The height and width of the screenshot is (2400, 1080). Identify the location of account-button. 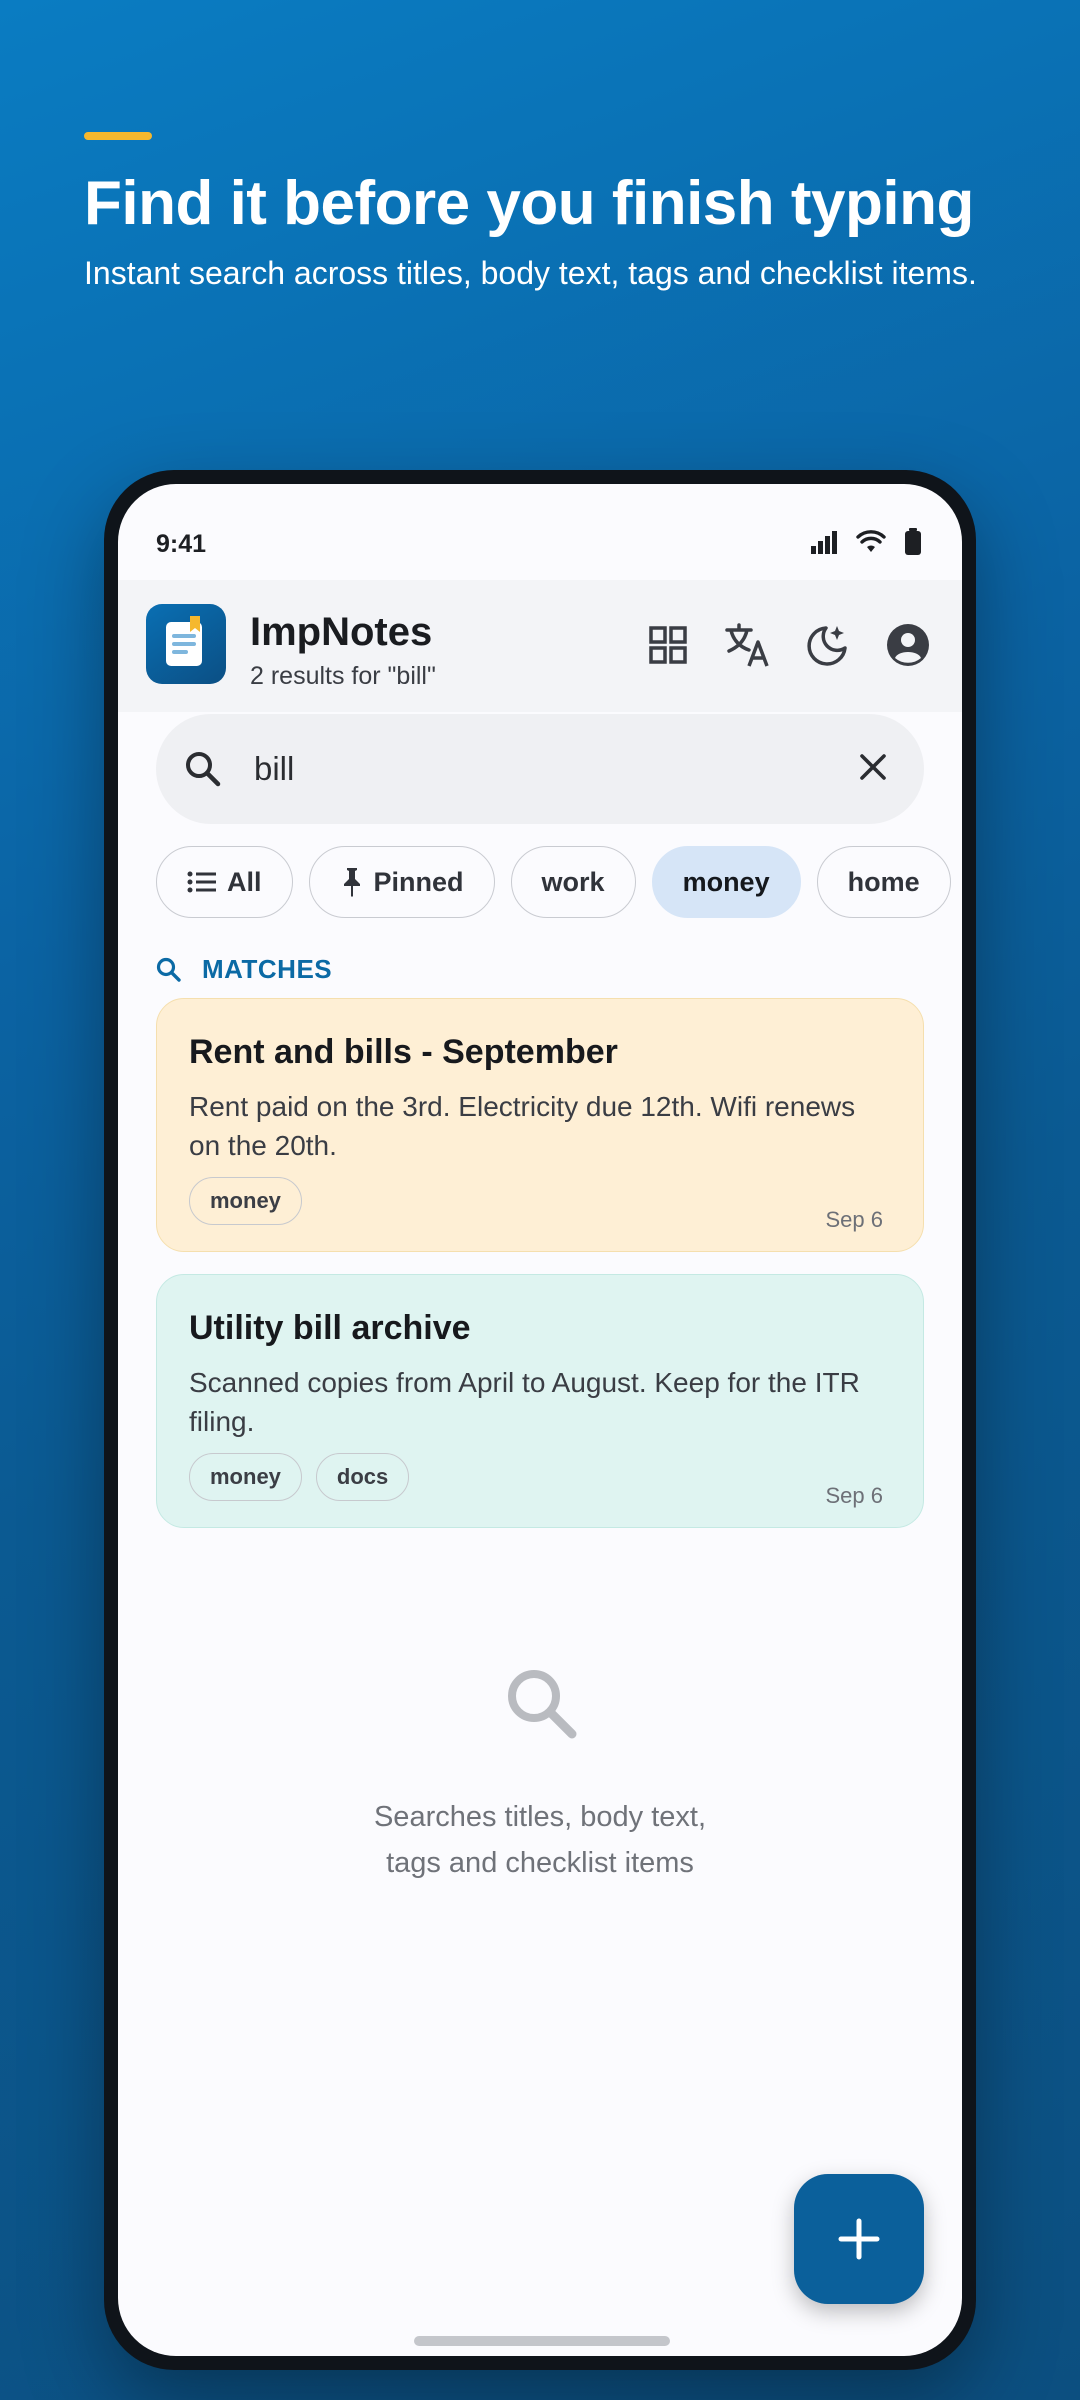
(908, 645).